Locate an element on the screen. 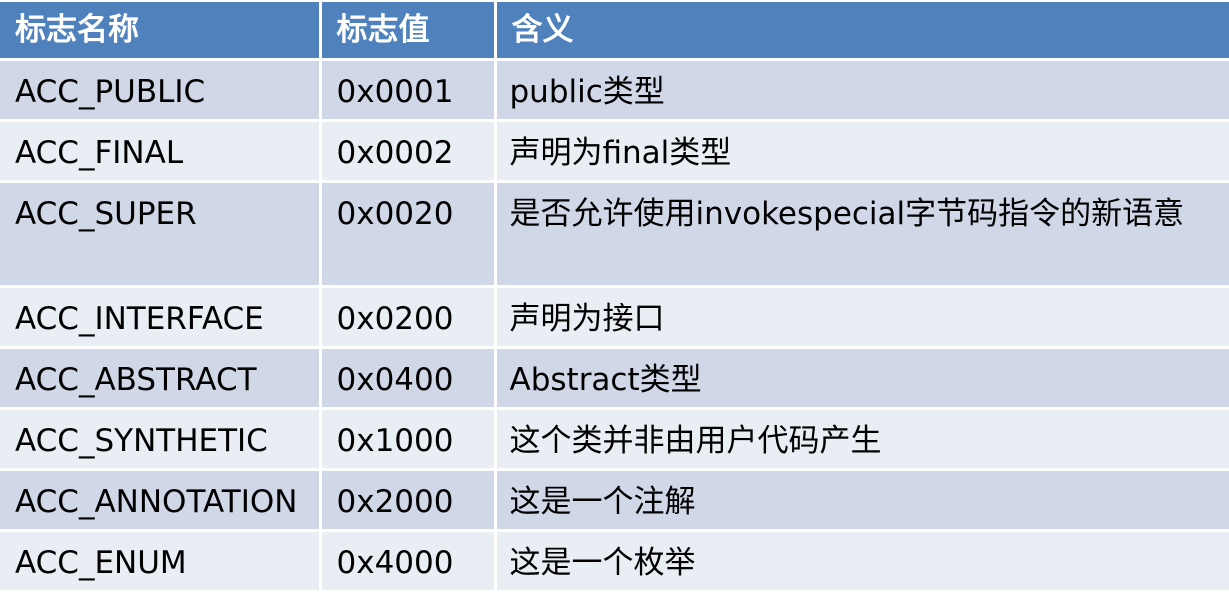  table-row: ACC_SYNTHETIC 0x1000 这个类并非由用户代码产生 is located at coordinates (614, 439).